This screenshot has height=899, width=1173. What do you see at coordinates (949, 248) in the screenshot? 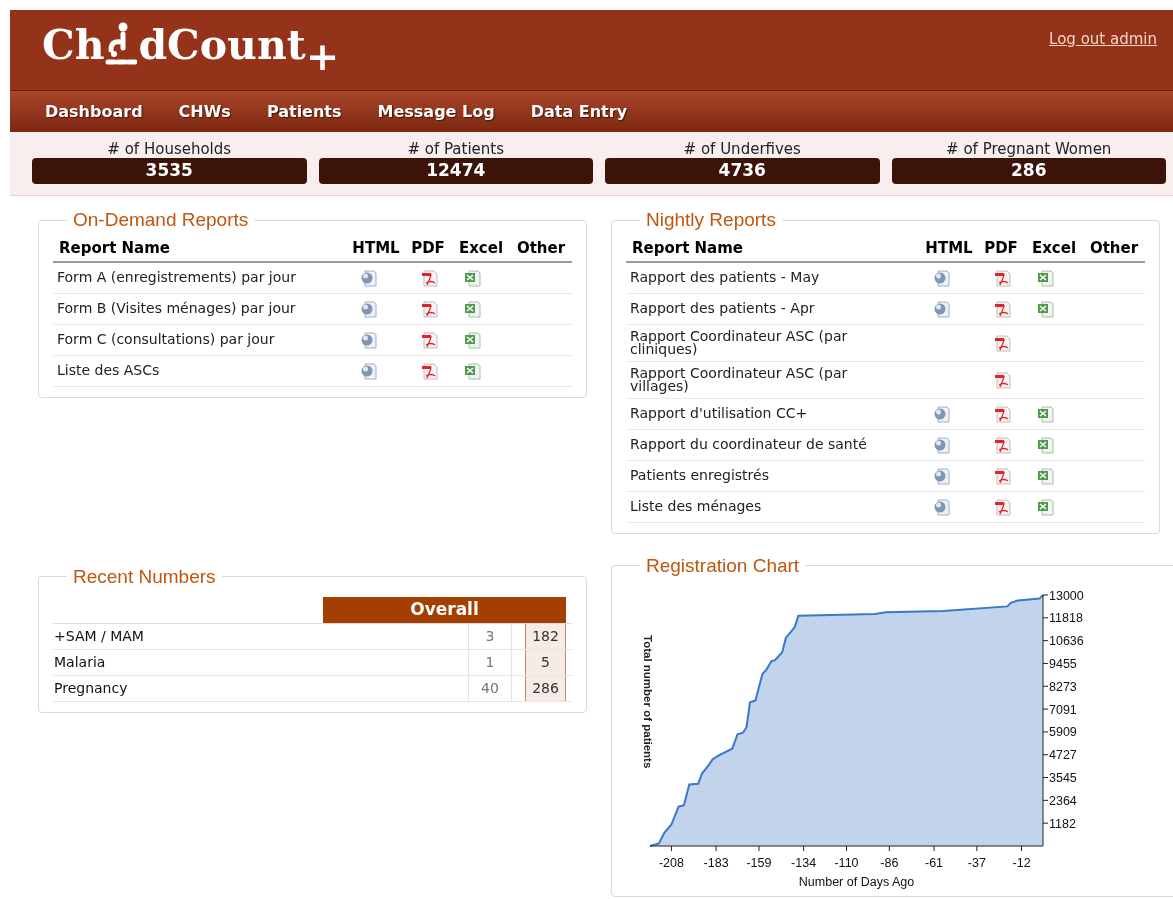
I see `column-header: HTML` at bounding box center [949, 248].